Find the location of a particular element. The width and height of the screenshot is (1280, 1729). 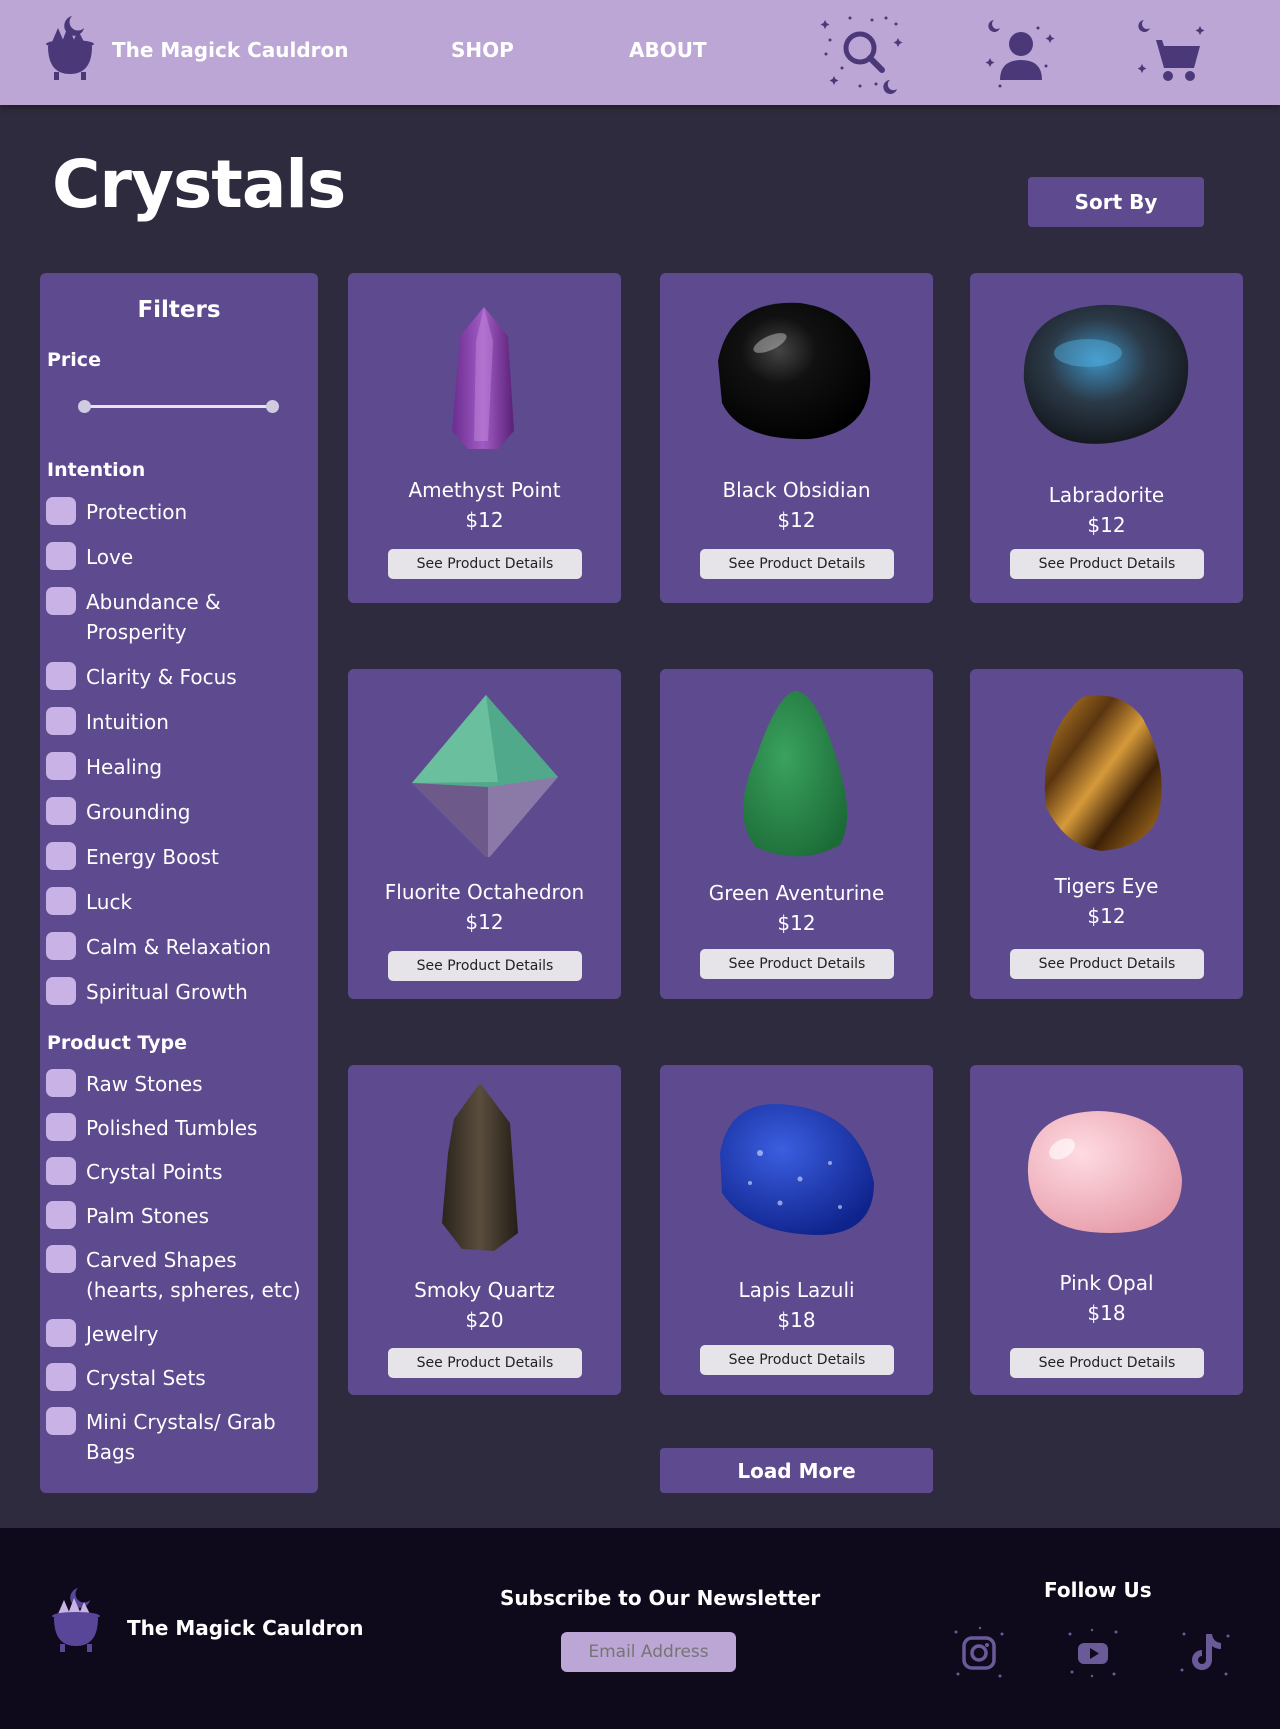

tiktok-icon is located at coordinates (1205, 1653).